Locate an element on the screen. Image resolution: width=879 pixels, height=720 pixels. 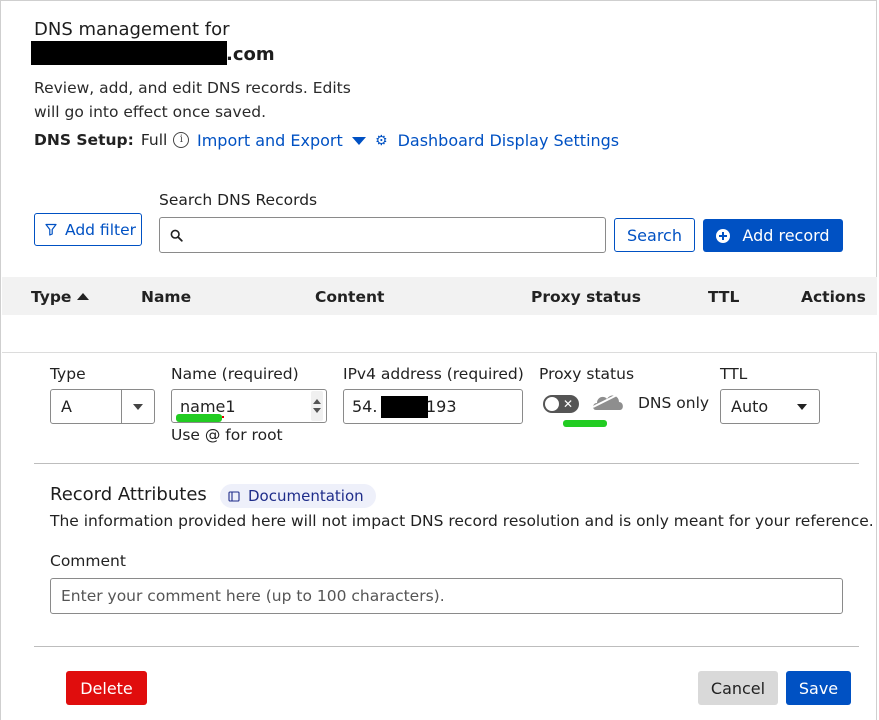
column-content: Content is located at coordinates (349, 297).